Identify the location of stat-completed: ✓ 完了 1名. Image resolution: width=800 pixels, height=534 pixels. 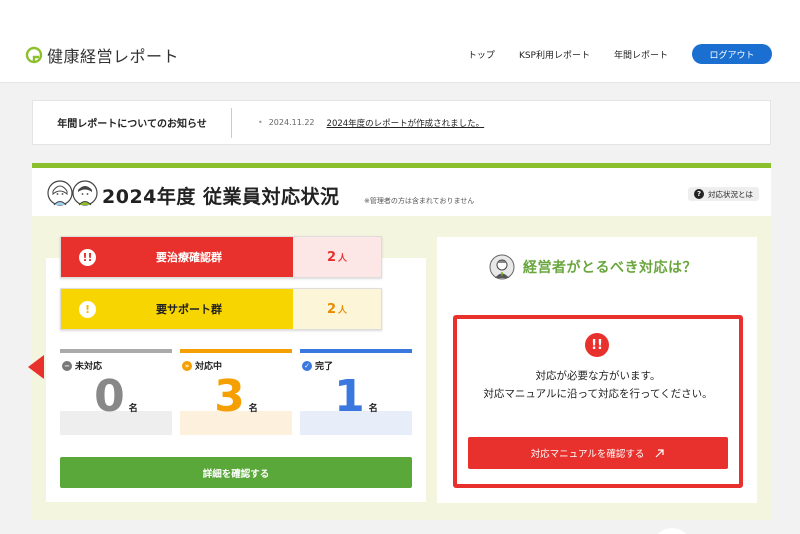
(356, 392).